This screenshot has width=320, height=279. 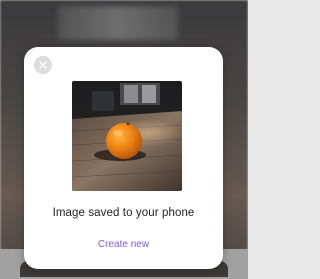 I want to click on orange-photo, so click(x=127, y=136).